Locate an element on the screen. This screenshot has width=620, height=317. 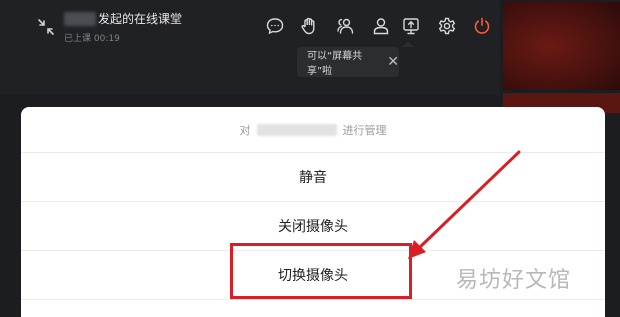
sheet-header-prefix: 对 is located at coordinates (245, 130).